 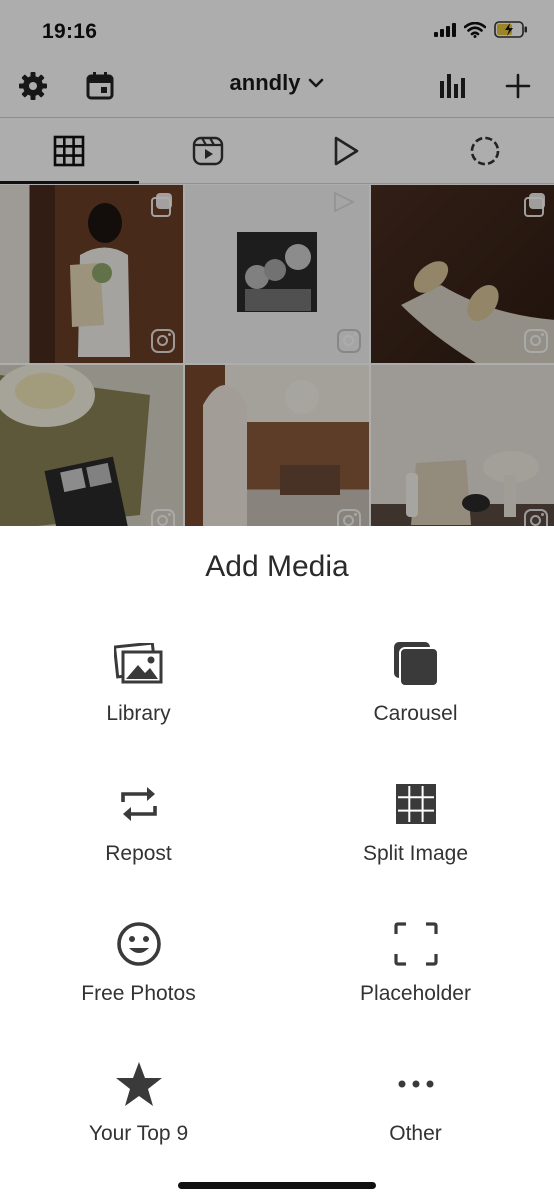 I want to click on option-label: Repost, so click(x=138, y=853).